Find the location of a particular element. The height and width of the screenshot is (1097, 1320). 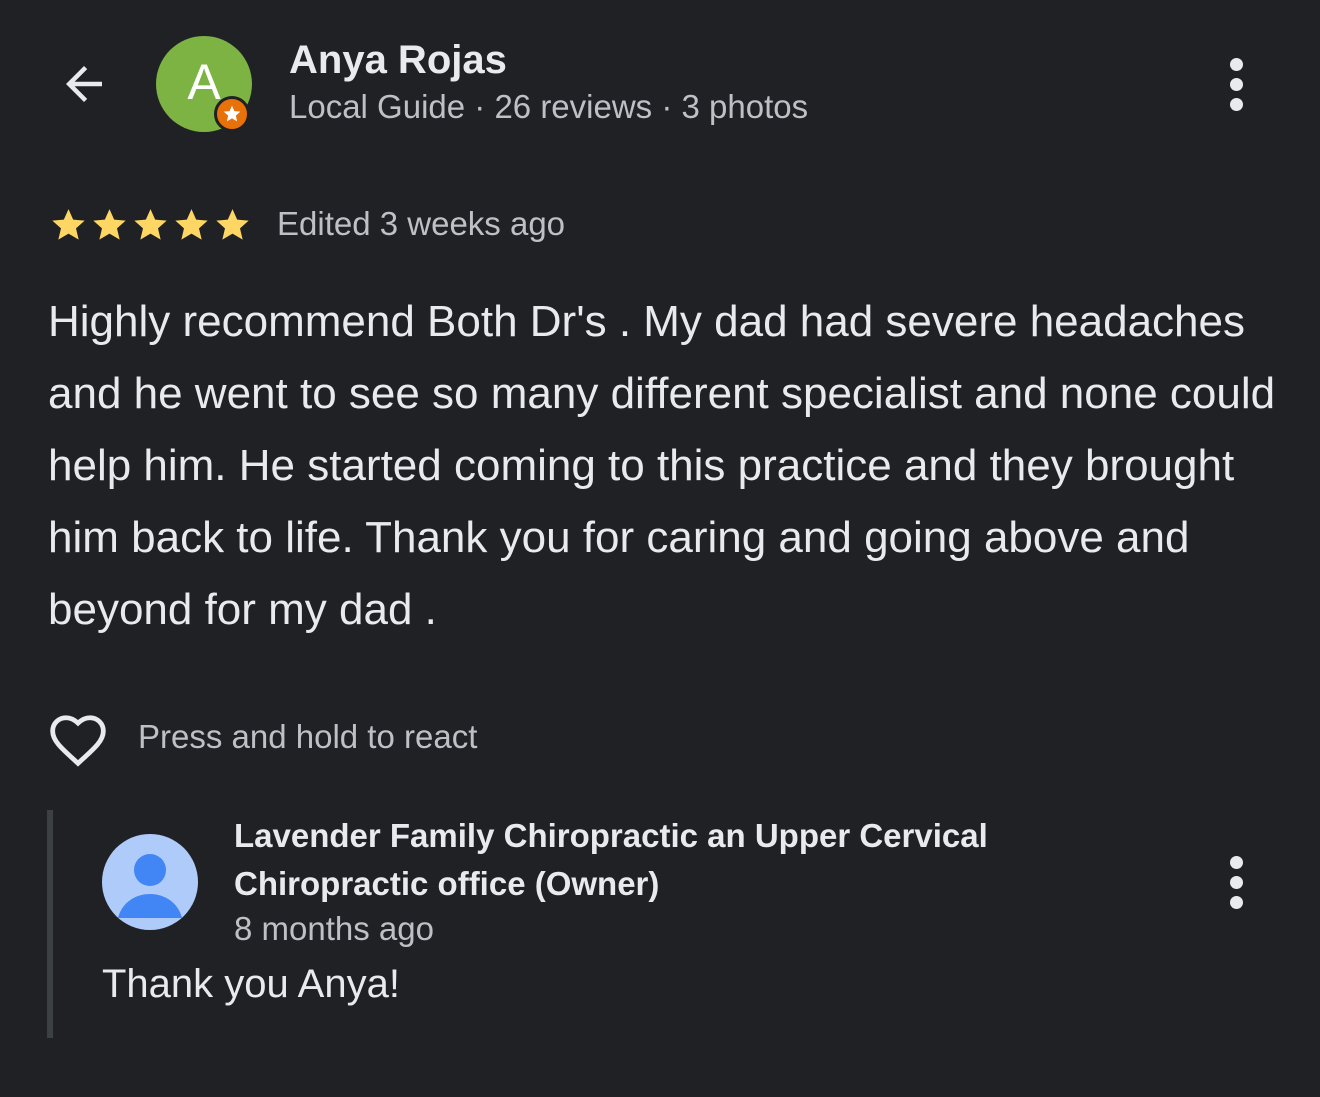

reply-indent-bar is located at coordinates (50, 924).